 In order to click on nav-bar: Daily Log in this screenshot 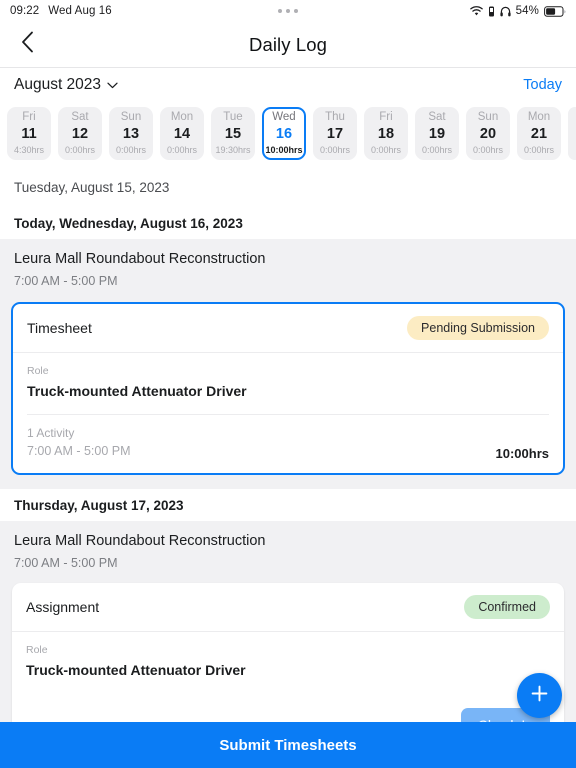, I will do `click(288, 45)`.